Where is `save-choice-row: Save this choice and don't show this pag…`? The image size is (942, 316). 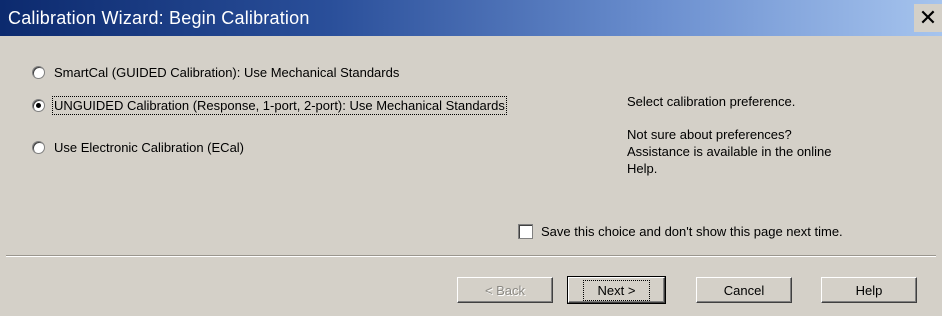
save-choice-row: Save this choice and don't show this pag… is located at coordinates (680, 231).